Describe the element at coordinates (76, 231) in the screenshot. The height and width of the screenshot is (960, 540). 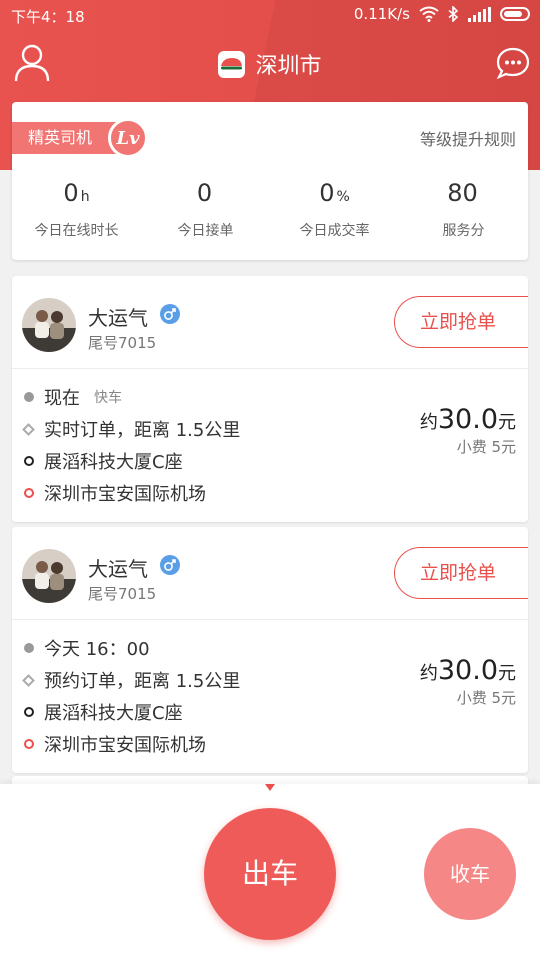
I see `stat-label: 今日在线时长` at that location.